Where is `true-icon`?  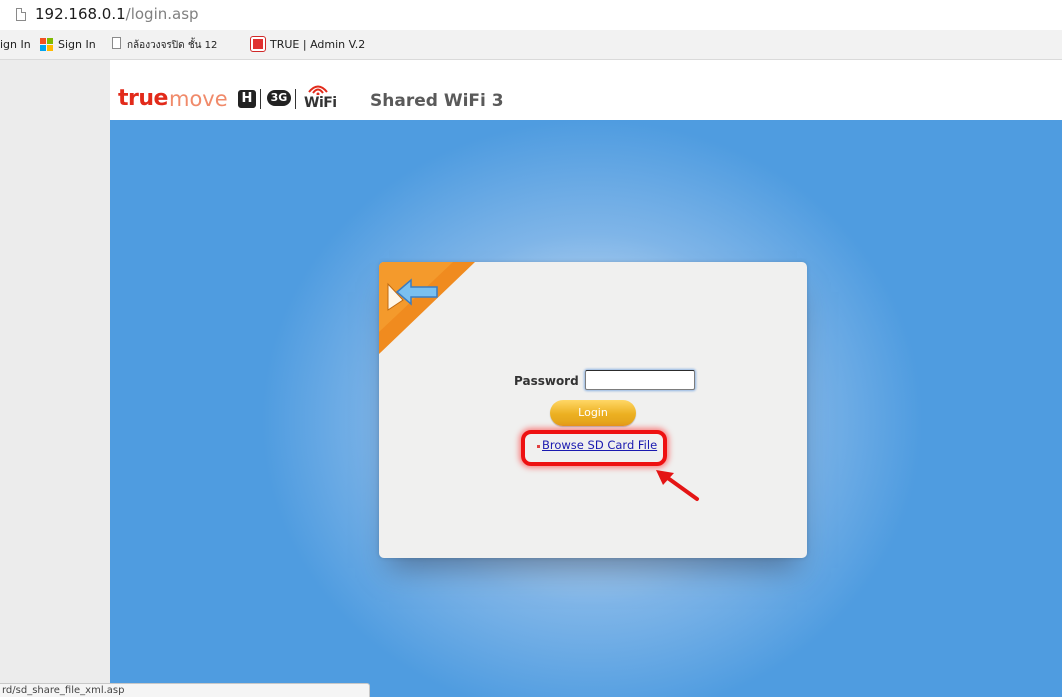 true-icon is located at coordinates (258, 44).